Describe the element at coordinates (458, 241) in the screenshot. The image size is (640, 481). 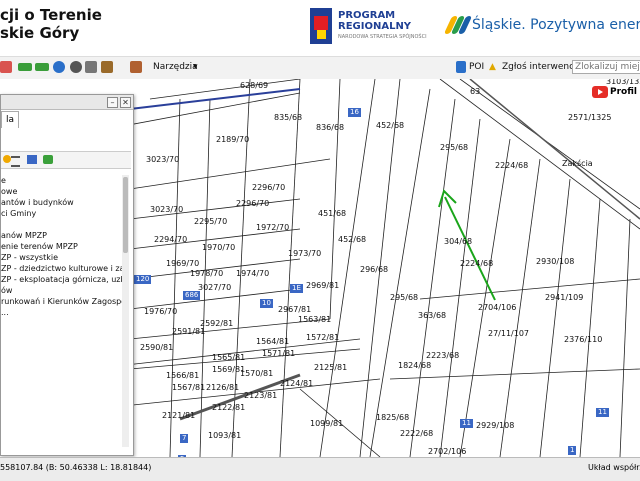
I see `parcel-label: 304/68` at that location.